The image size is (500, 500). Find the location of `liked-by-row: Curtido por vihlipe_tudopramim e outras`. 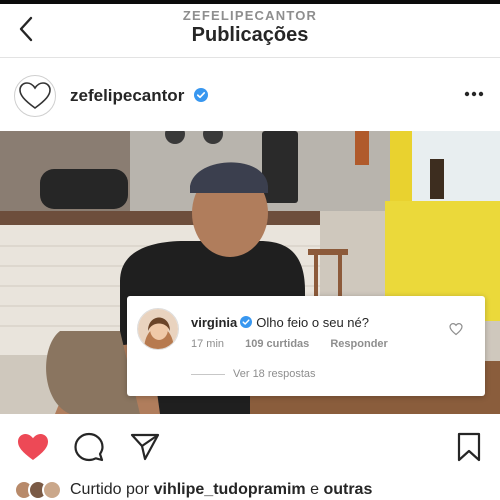

liked-by-row: Curtido por vihlipe_tudopramim e outras is located at coordinates (254, 490).